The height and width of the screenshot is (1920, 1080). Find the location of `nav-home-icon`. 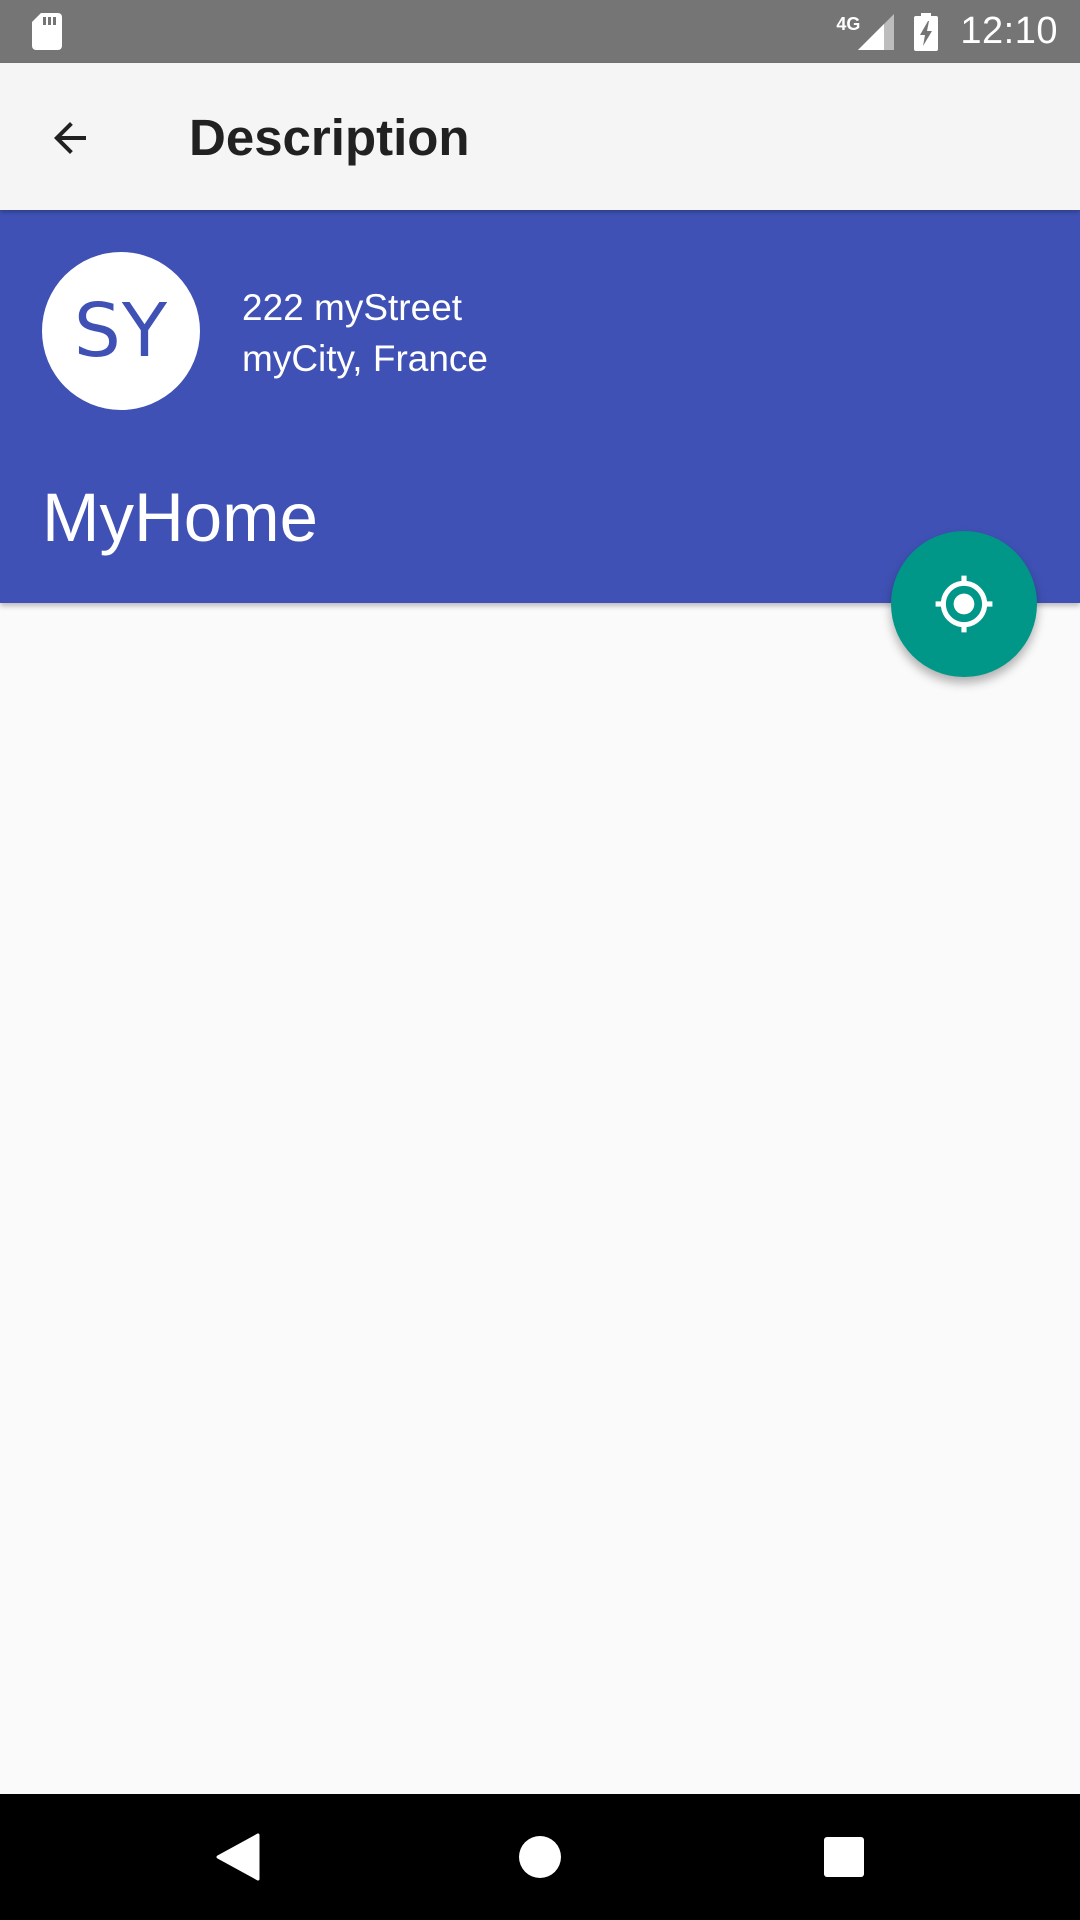

nav-home-icon is located at coordinates (540, 1857).